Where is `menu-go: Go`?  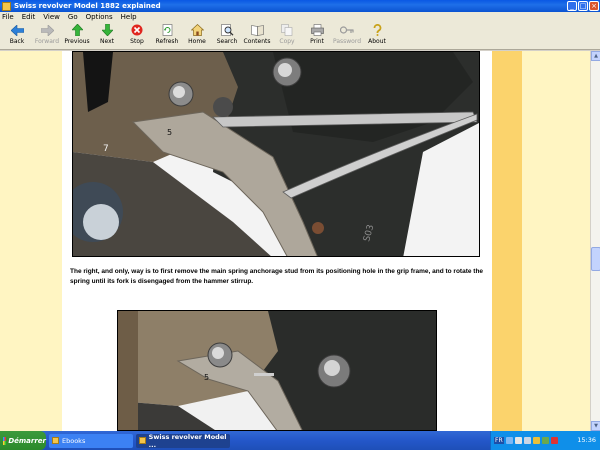
menu-go: Go is located at coordinates (73, 17).